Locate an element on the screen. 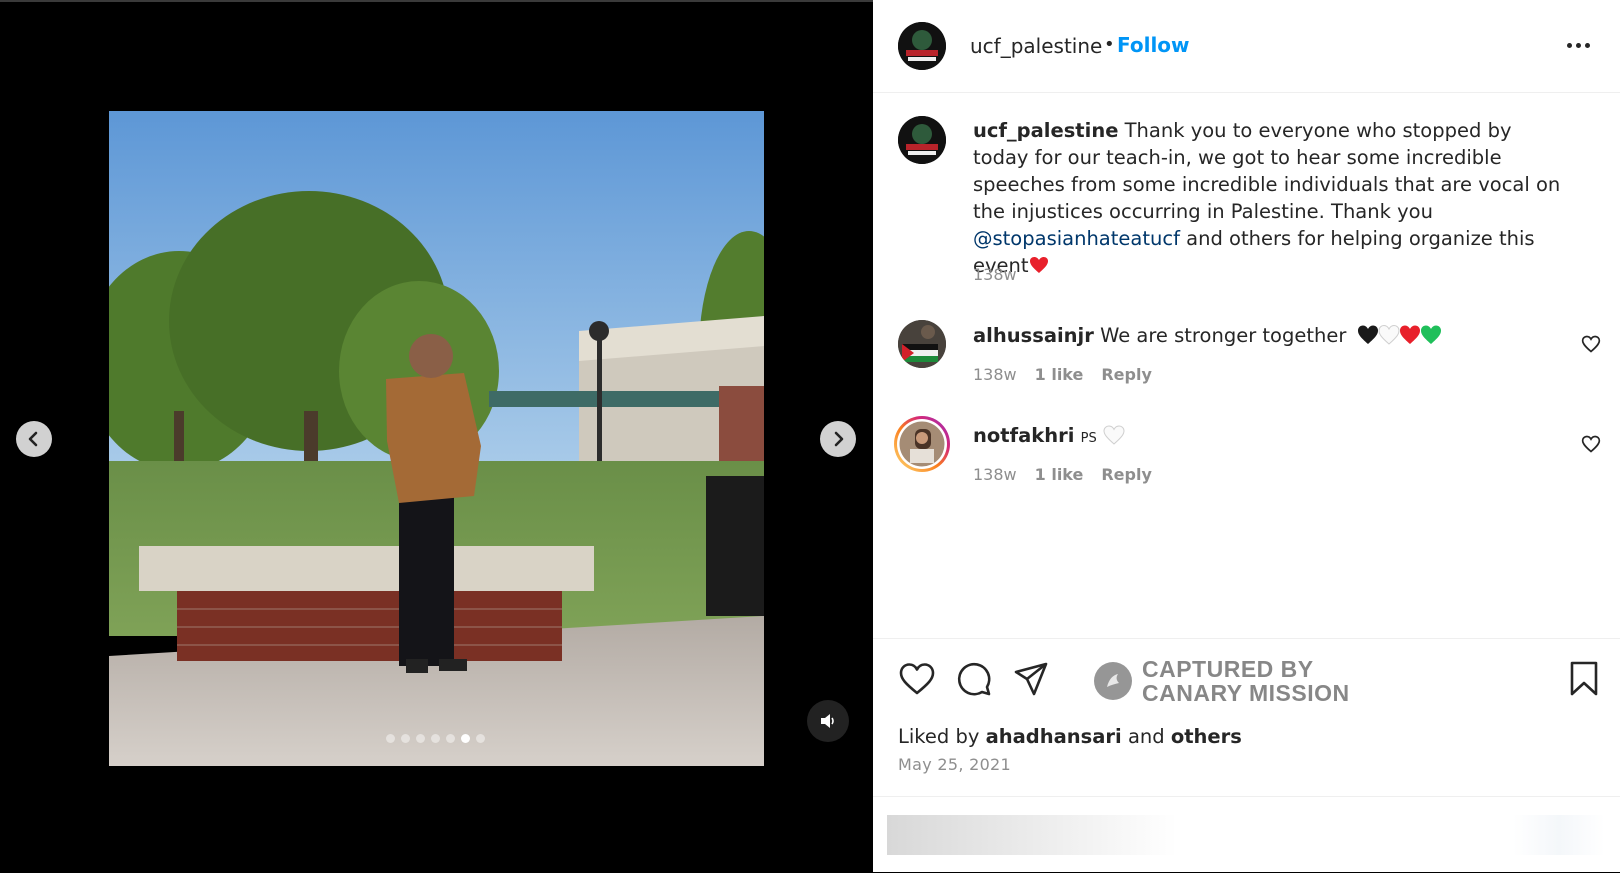  chevron-left-icon is located at coordinates (33, 439).